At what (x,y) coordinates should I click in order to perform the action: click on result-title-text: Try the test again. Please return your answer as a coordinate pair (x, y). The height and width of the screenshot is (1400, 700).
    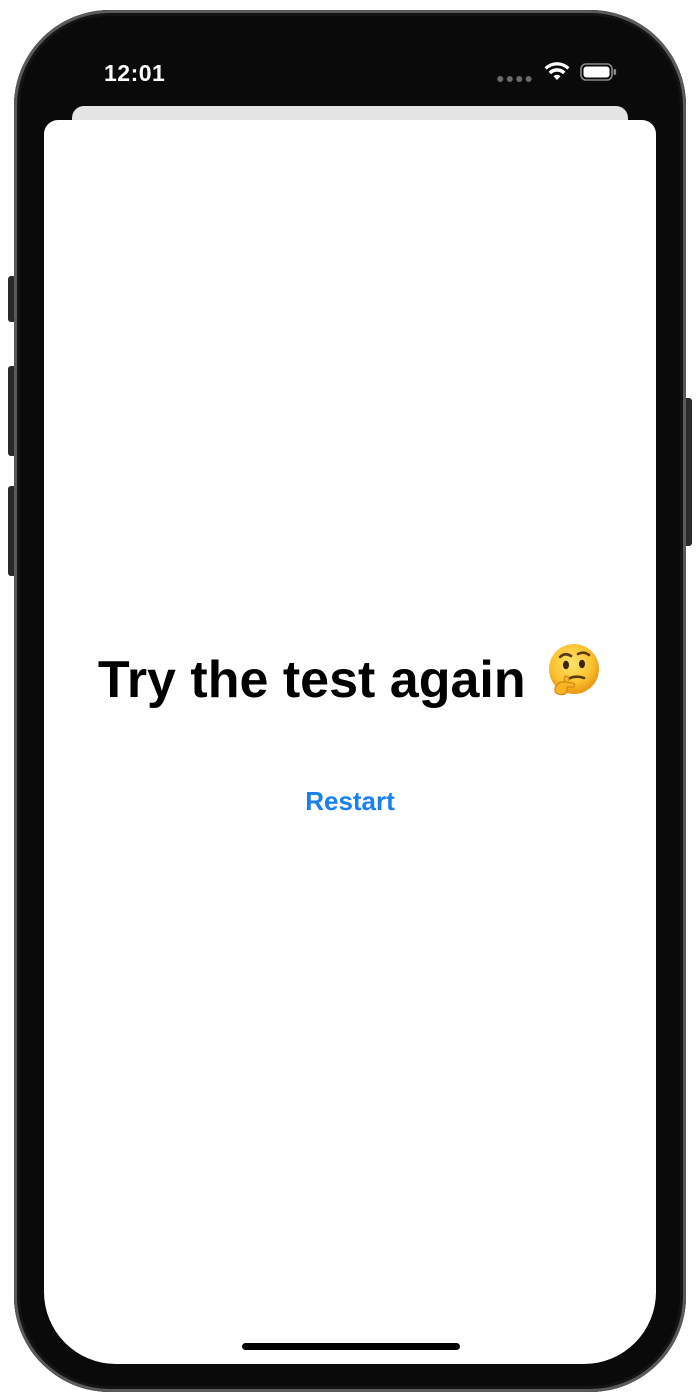
    Looking at the image, I should click on (311, 680).